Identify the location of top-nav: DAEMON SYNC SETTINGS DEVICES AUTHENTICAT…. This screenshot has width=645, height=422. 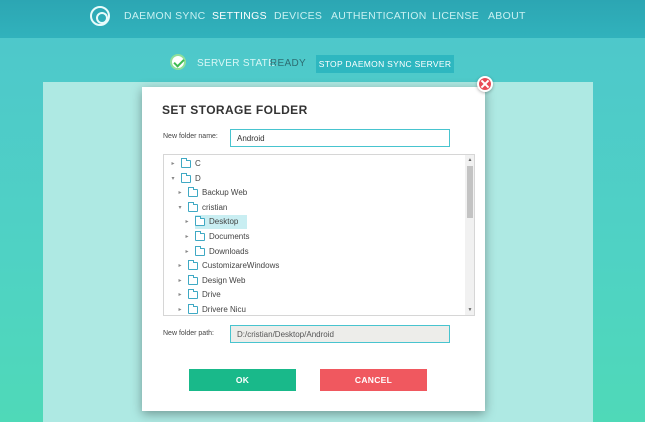
(322, 19).